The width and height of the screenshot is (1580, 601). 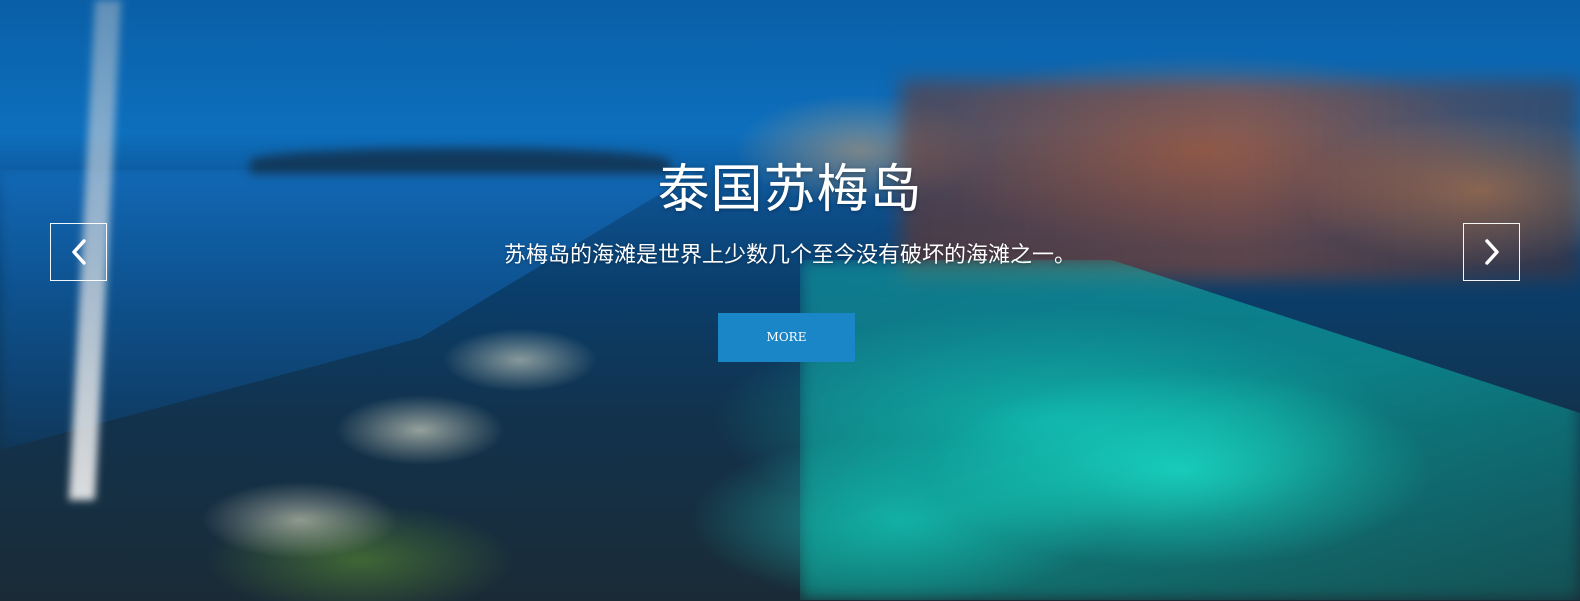 I want to click on slide-title: 泰国苏梅岛, so click(x=790, y=190).